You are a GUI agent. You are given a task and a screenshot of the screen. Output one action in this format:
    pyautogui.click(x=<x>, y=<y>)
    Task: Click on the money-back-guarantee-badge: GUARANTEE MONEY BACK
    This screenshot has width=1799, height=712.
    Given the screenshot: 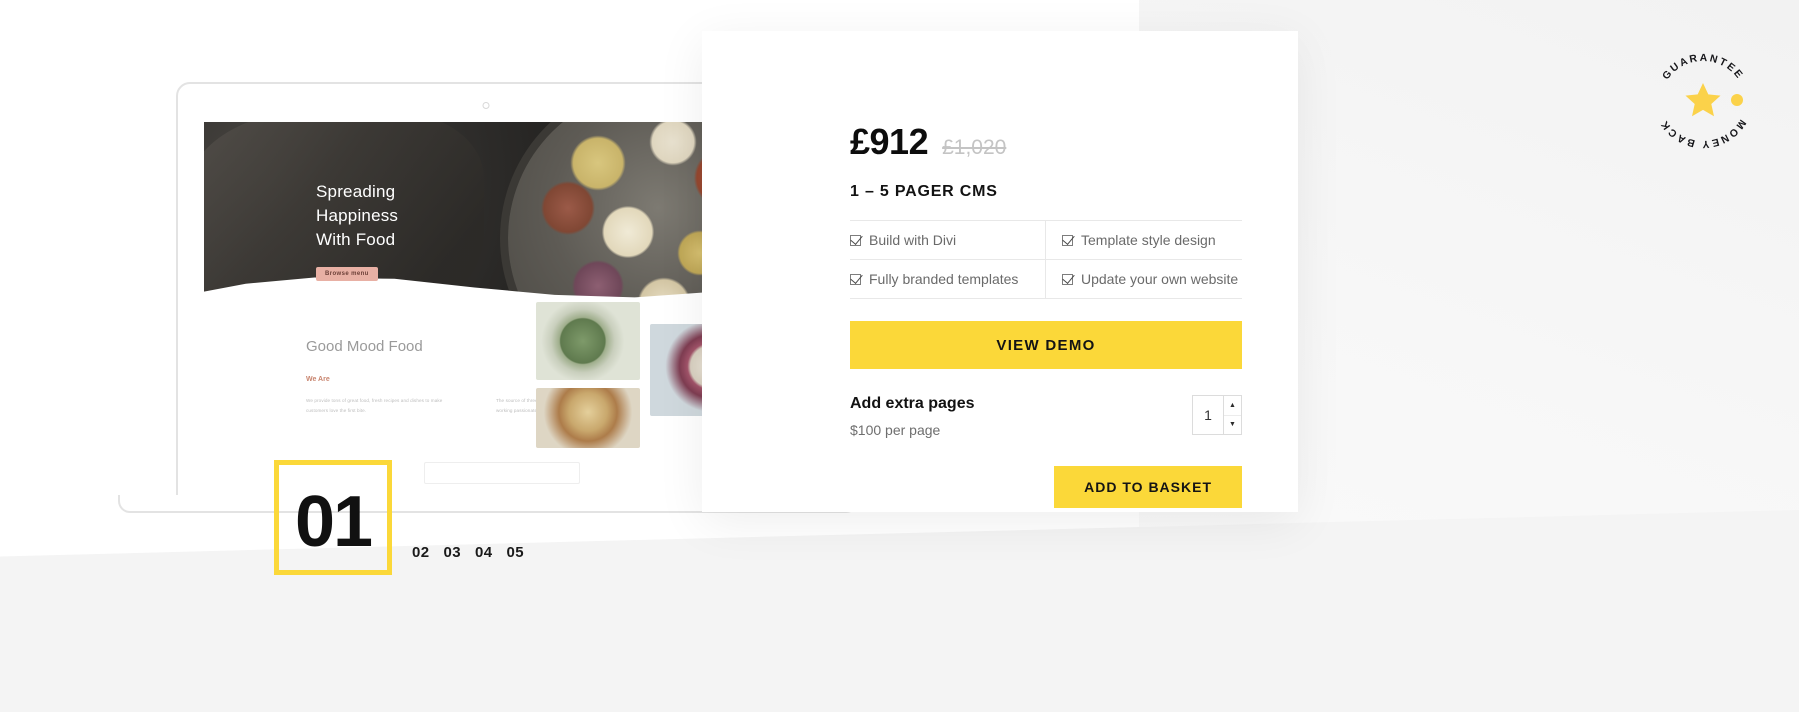 What is the action you would take?
    pyautogui.click(x=1703, y=100)
    